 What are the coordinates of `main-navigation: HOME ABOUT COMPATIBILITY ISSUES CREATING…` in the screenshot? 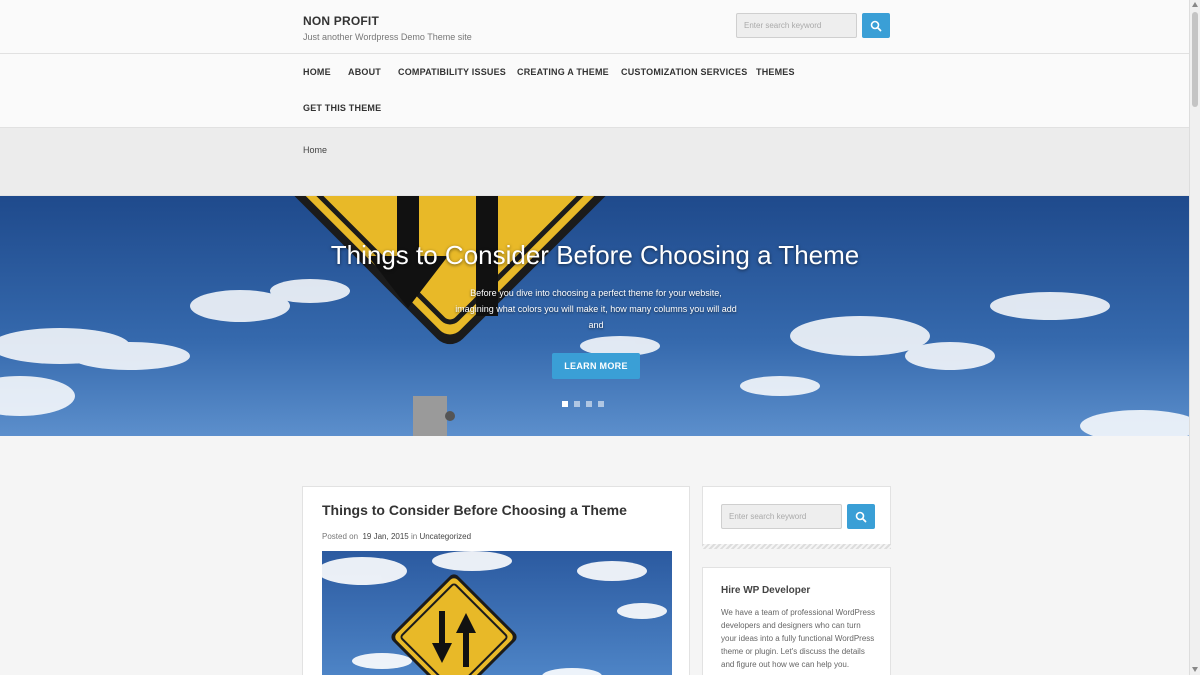 It's located at (595, 91).